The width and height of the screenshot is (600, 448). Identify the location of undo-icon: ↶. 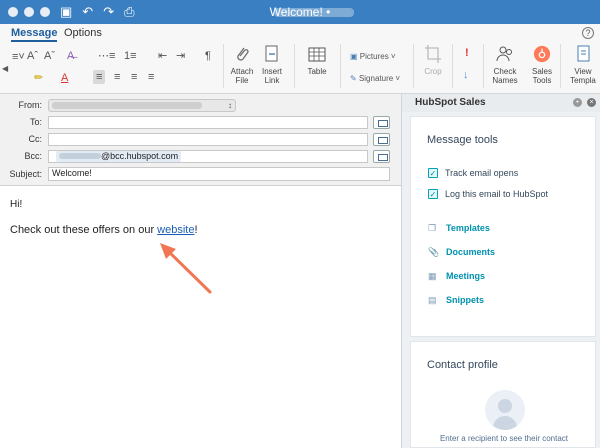
(87, 12).